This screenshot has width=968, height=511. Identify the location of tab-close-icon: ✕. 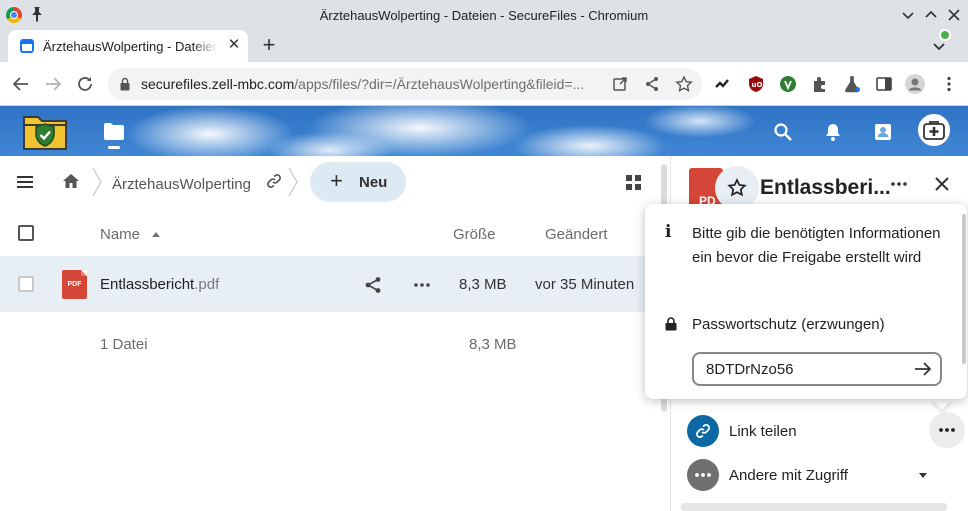
(234, 45).